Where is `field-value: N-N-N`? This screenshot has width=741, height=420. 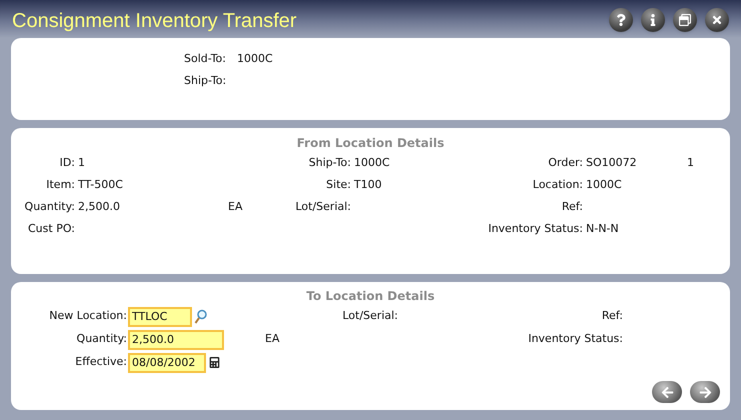
field-value: N-N-N is located at coordinates (603, 228).